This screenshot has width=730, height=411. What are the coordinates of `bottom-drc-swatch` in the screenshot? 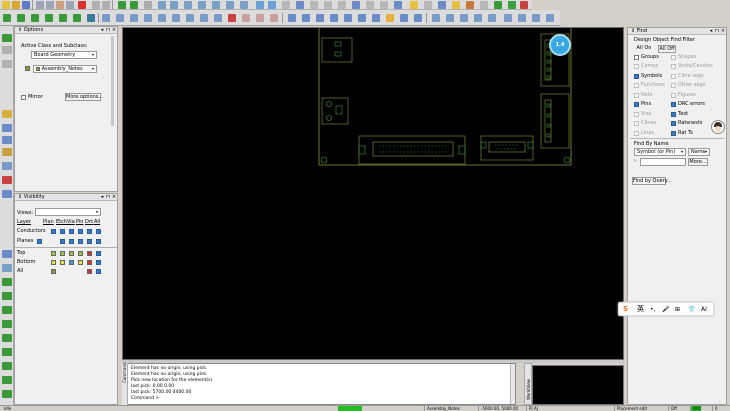 It's located at (89, 262).